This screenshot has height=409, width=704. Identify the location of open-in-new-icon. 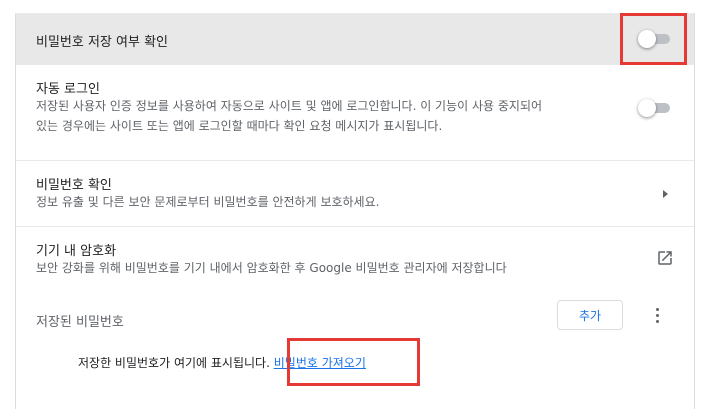
(665, 258).